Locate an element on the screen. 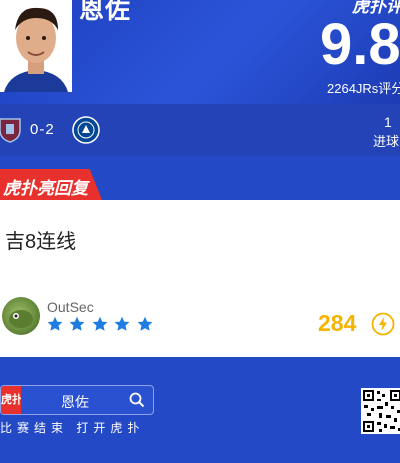 The image size is (400, 463). search-box: 虎扑 恩佐 is located at coordinates (77, 400).